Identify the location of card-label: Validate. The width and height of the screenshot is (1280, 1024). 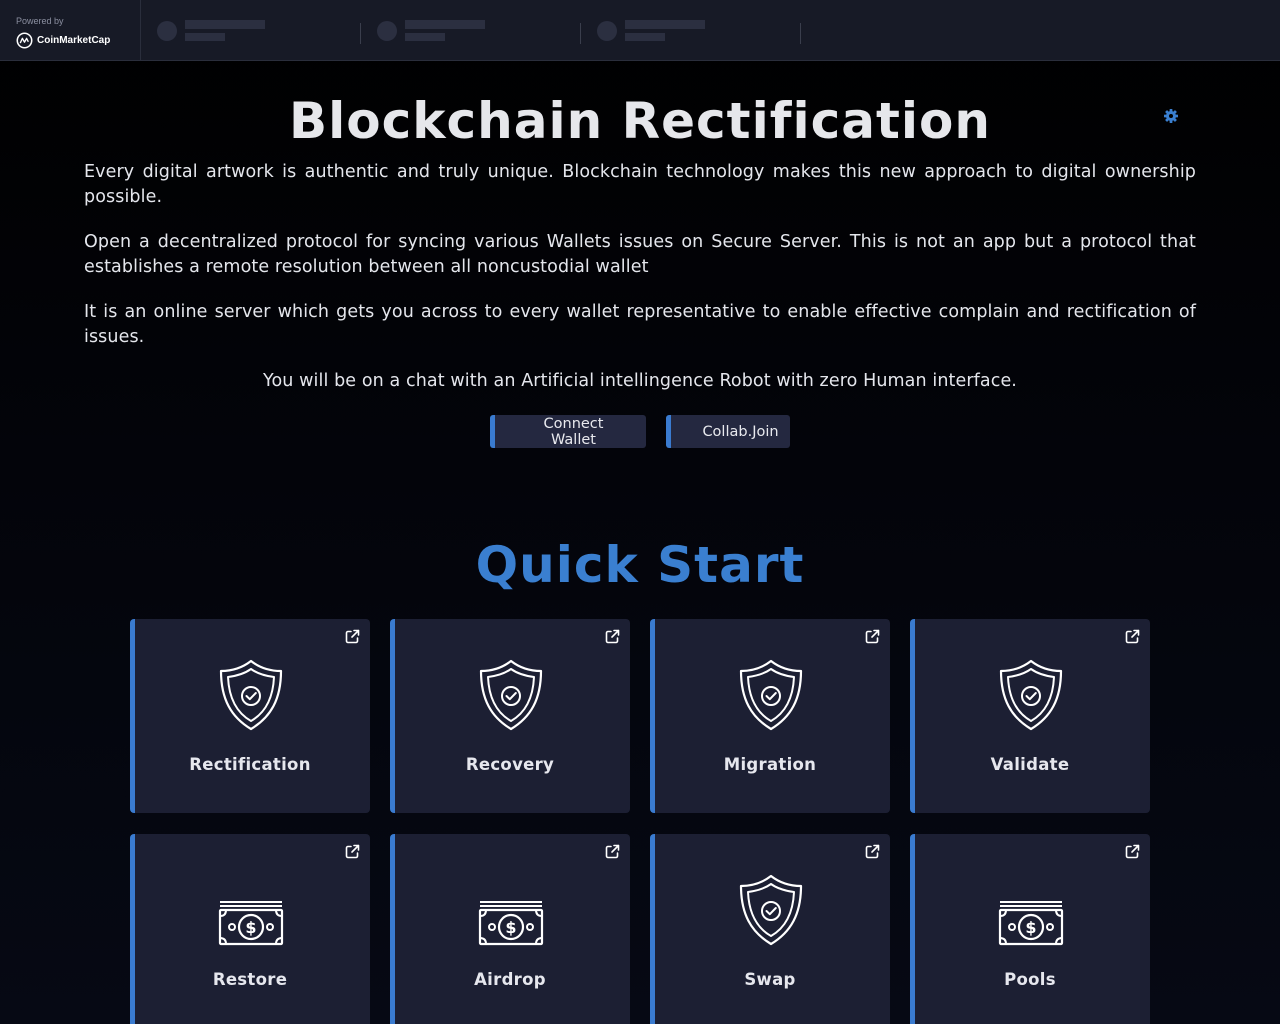
(1030, 764).